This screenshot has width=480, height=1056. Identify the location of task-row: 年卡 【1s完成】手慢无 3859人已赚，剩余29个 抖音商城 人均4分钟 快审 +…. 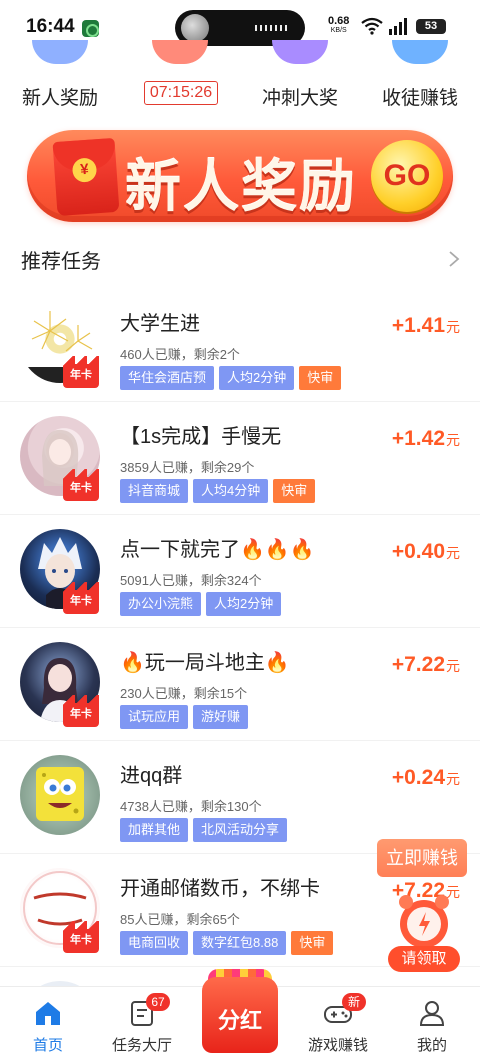
(240, 458).